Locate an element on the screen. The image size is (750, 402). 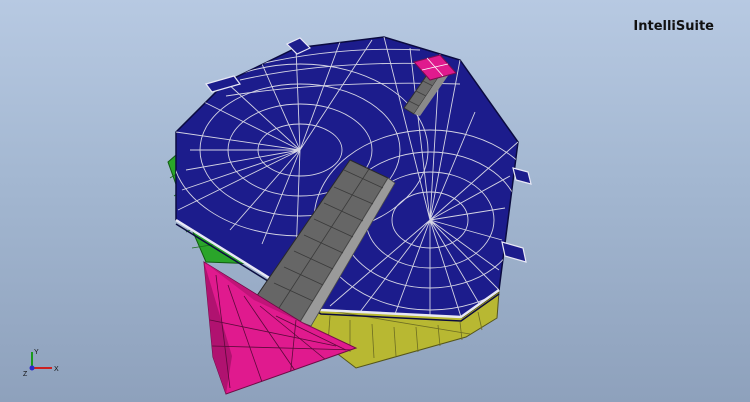
axis-z-dot is located at coordinates (32, 368).